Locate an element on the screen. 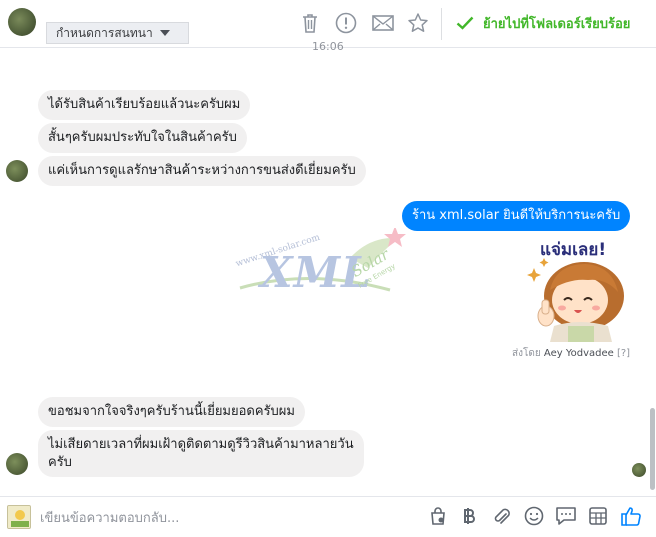 Image resolution: width=656 pixels, height=537 pixels. grid-icon is located at coordinates (598, 516).